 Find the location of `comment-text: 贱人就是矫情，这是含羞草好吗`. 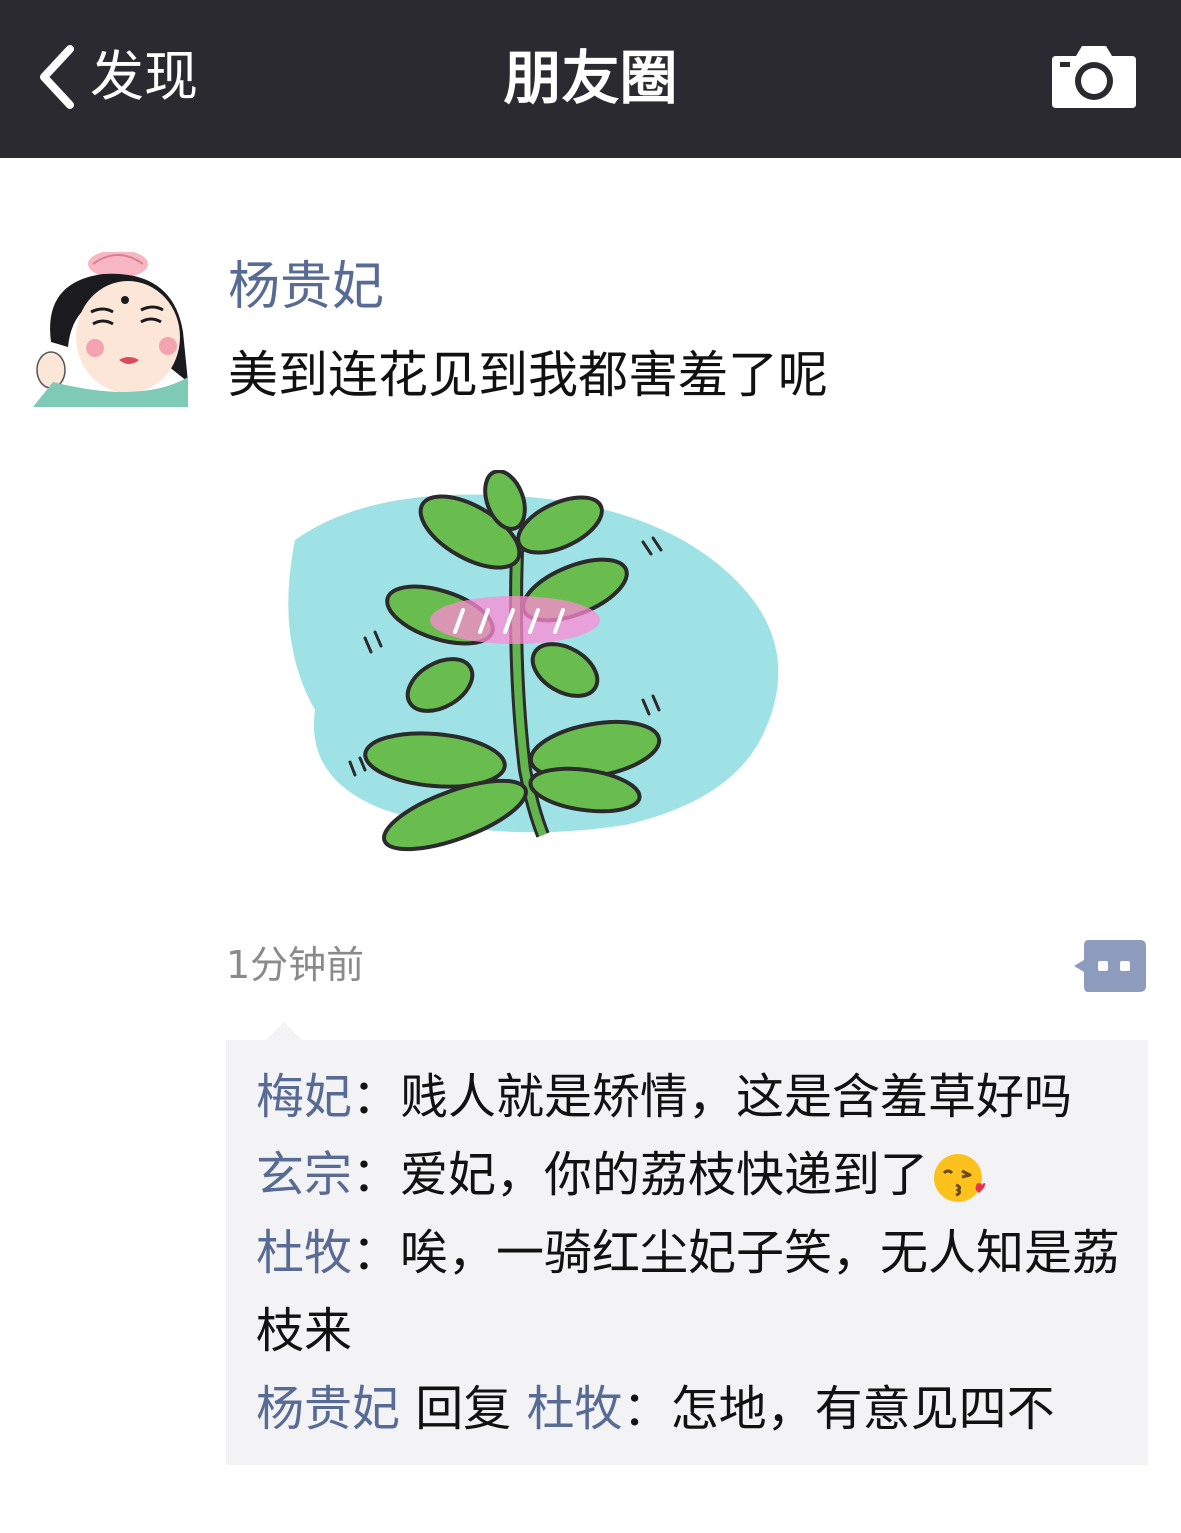

comment-text: 贱人就是矫情，这是含羞草好吗 is located at coordinates (736, 1097).